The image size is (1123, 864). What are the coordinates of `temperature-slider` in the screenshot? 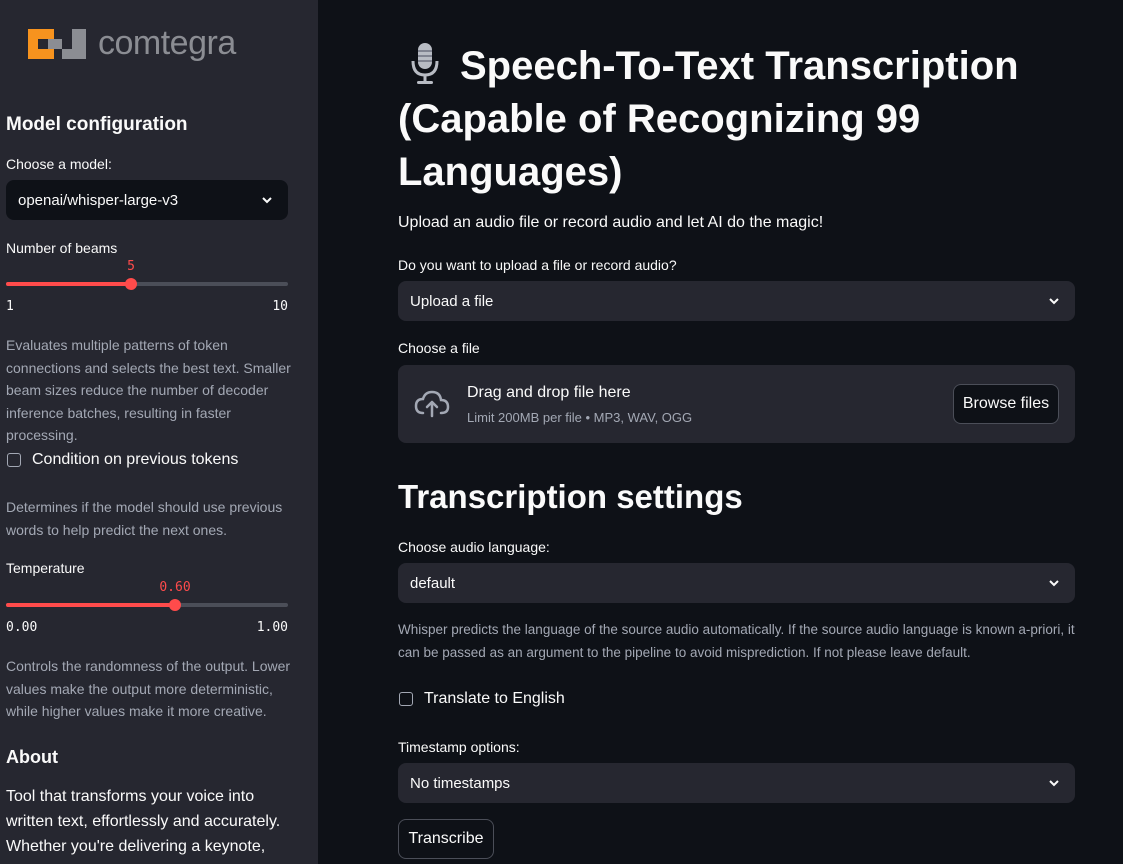 It's located at (147, 605).